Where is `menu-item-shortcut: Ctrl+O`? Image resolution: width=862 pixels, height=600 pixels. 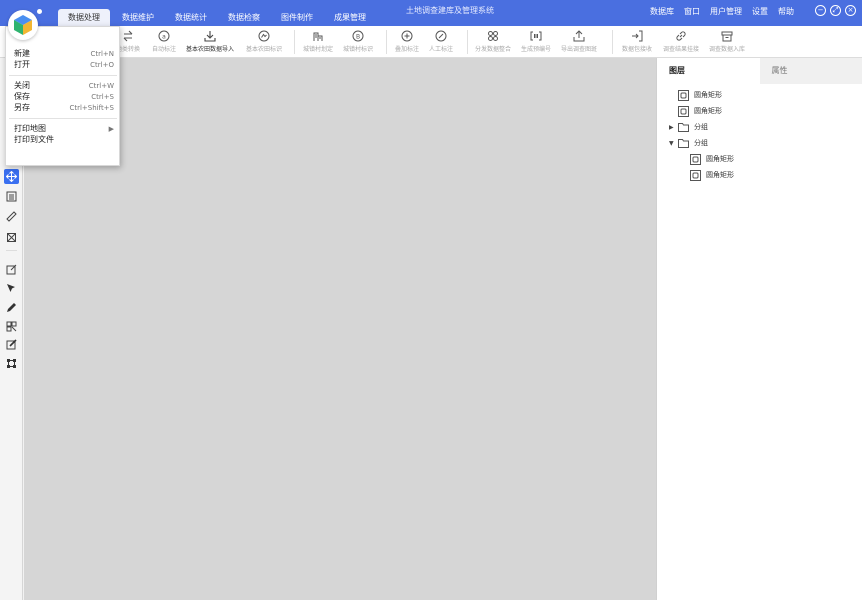
menu-item-shortcut: Ctrl+O is located at coordinates (102, 65).